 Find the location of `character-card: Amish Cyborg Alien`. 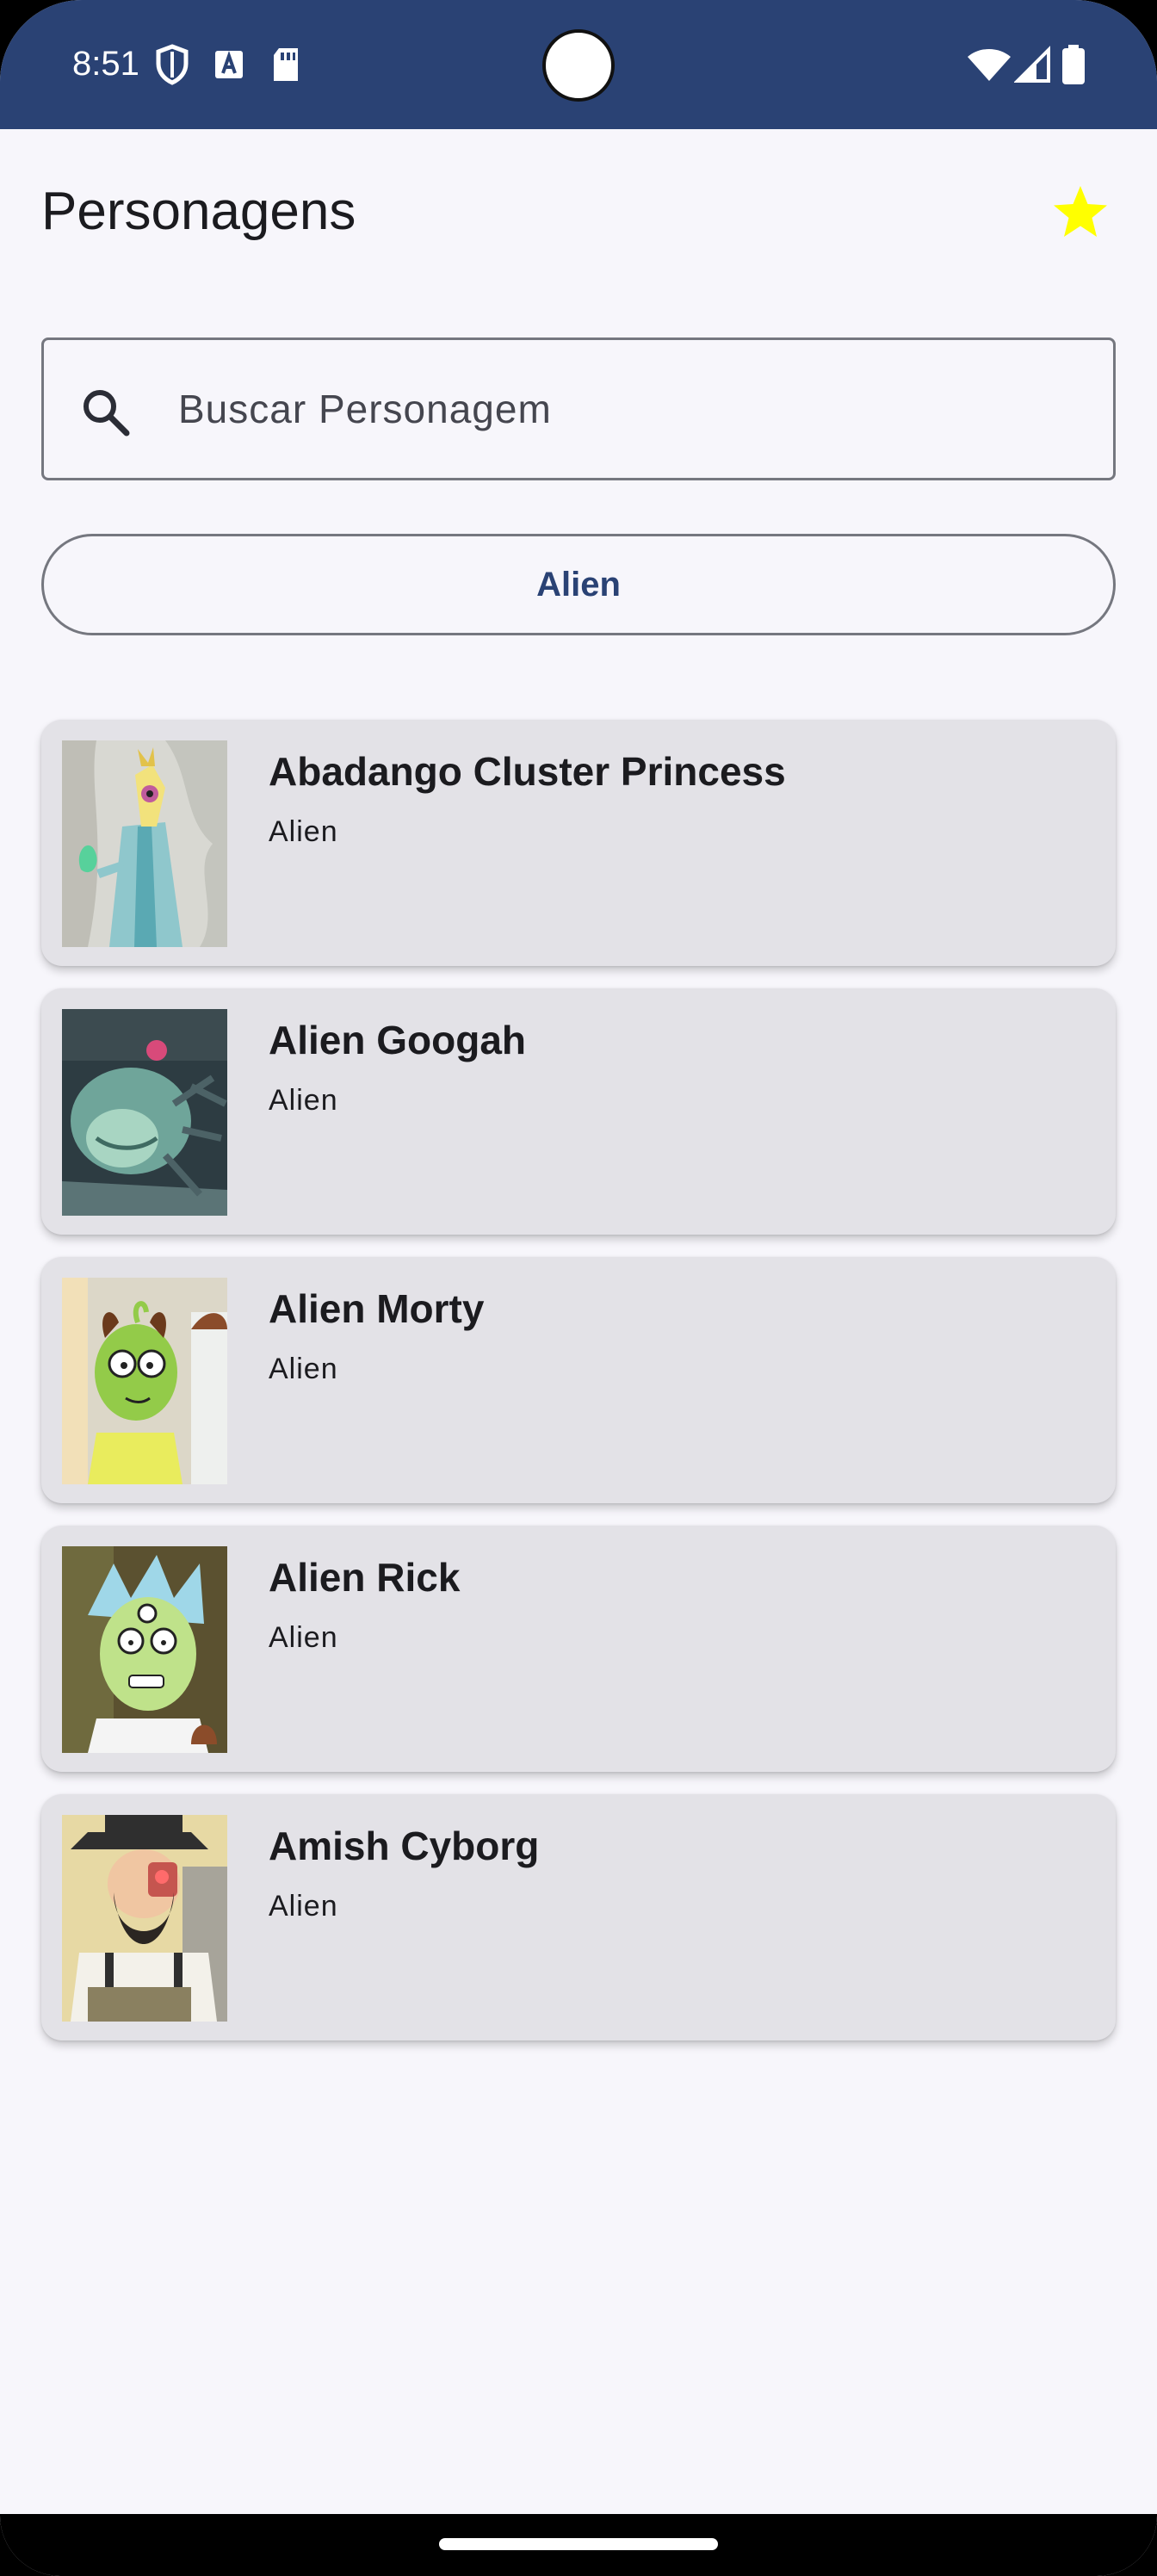

character-card: Amish Cyborg Alien is located at coordinates (579, 1917).